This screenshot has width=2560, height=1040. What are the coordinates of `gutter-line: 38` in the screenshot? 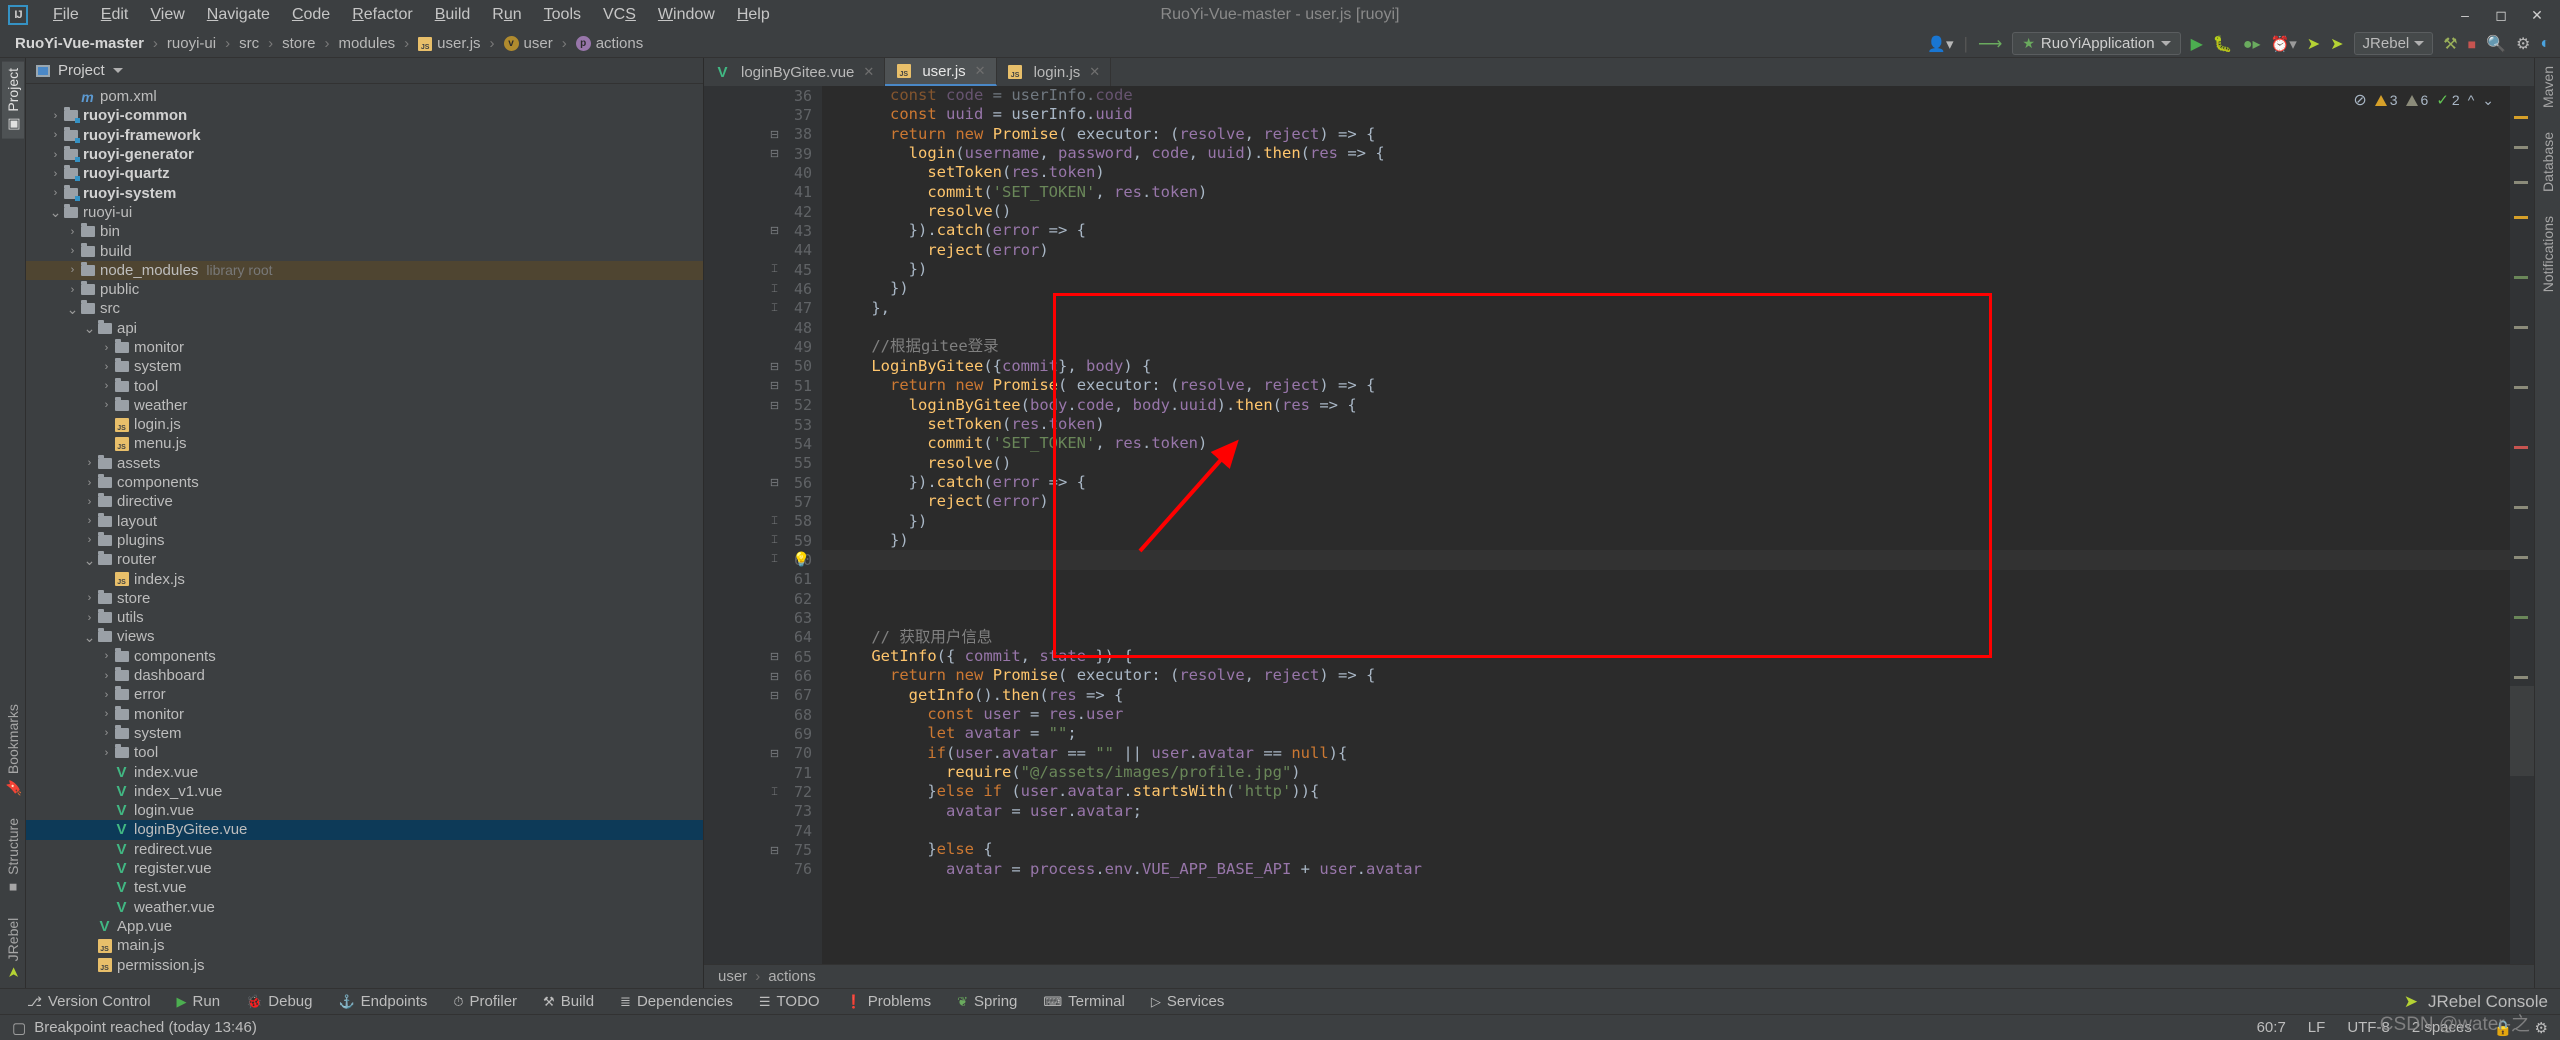 It's located at (763, 134).